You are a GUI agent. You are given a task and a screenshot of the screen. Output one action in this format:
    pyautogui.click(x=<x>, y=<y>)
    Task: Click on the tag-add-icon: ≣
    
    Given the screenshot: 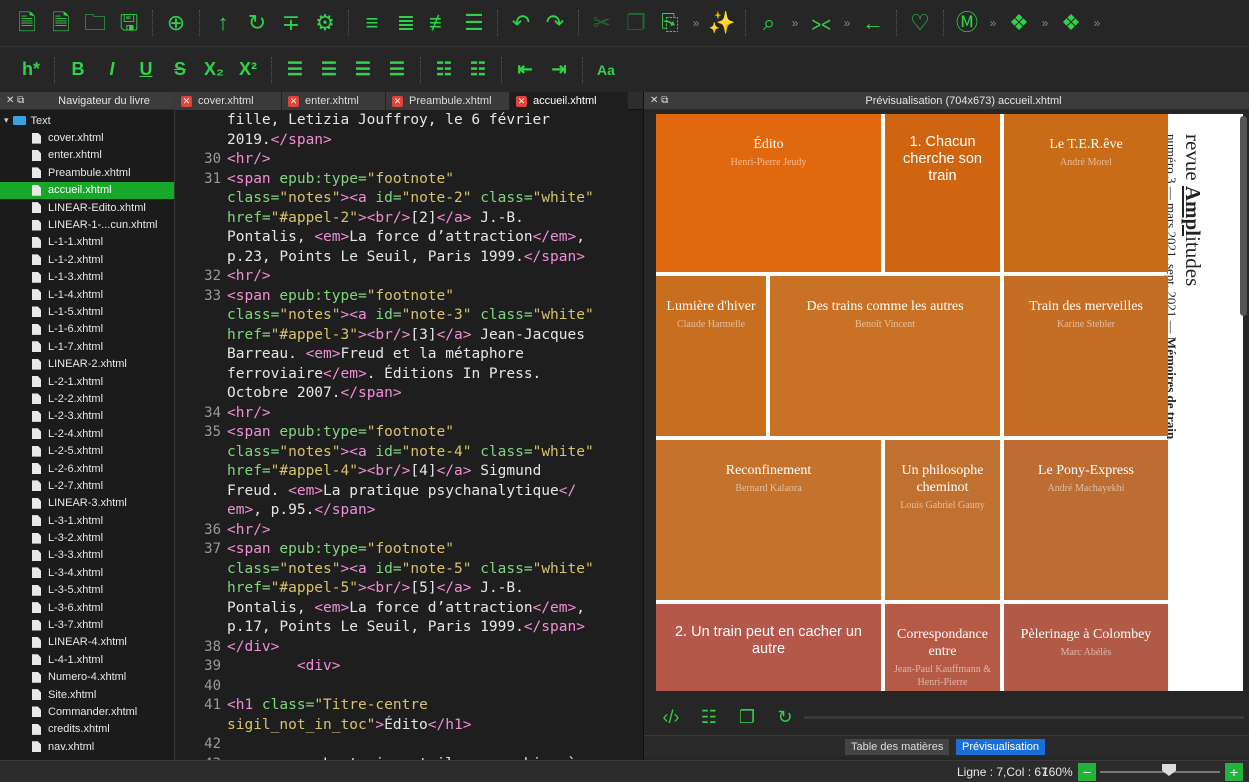 What is the action you would take?
    pyautogui.click(x=406, y=23)
    